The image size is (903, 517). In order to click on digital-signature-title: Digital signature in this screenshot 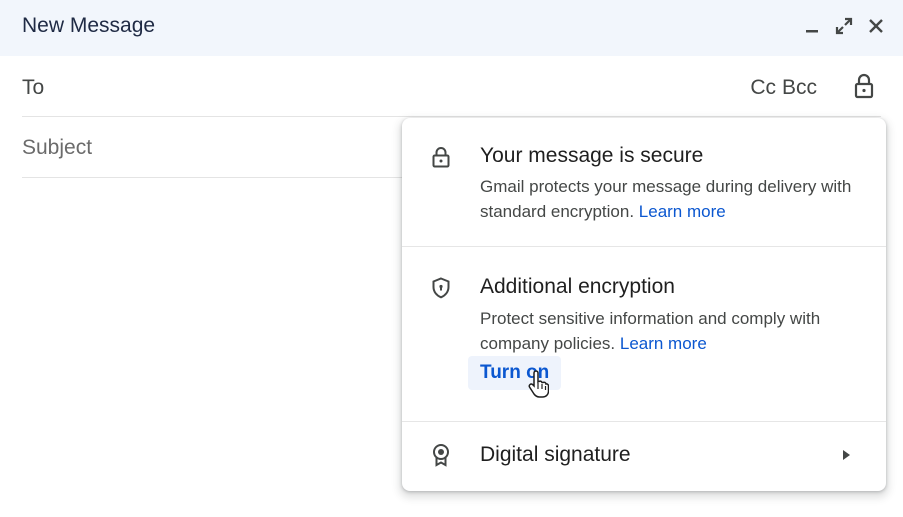, I will do `click(555, 454)`.